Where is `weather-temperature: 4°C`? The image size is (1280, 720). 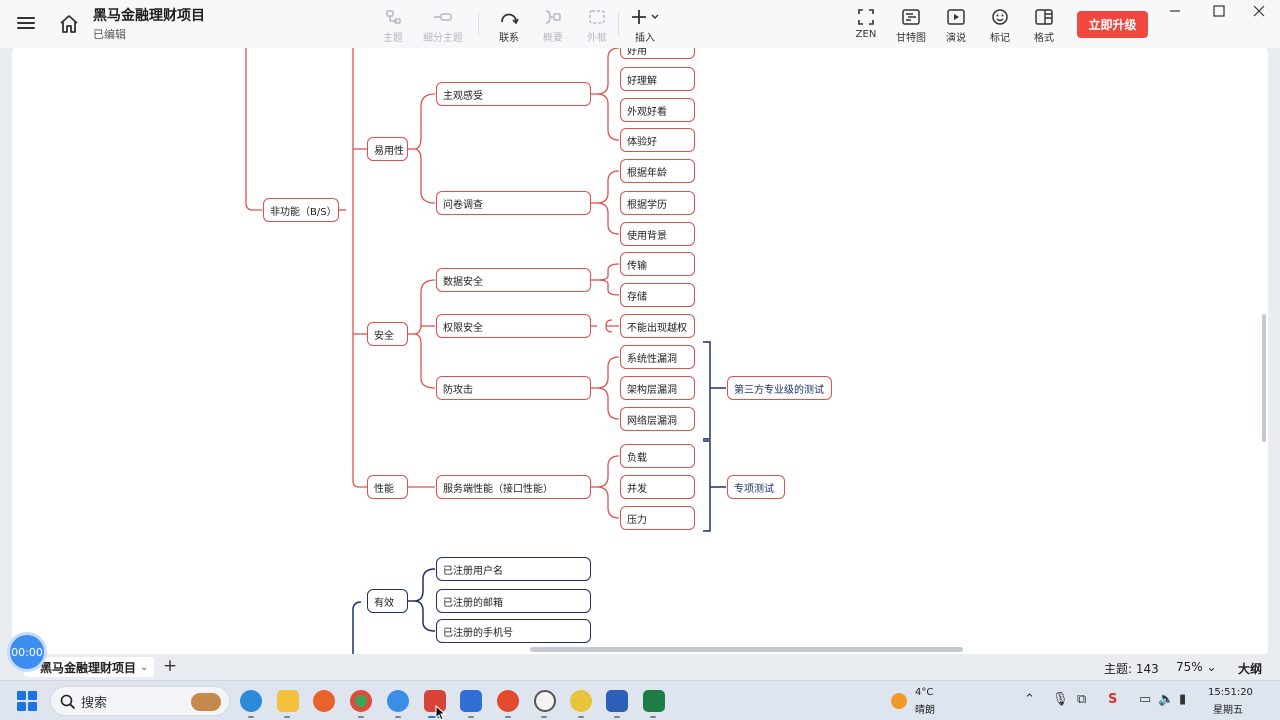 weather-temperature: 4°C is located at coordinates (924, 692).